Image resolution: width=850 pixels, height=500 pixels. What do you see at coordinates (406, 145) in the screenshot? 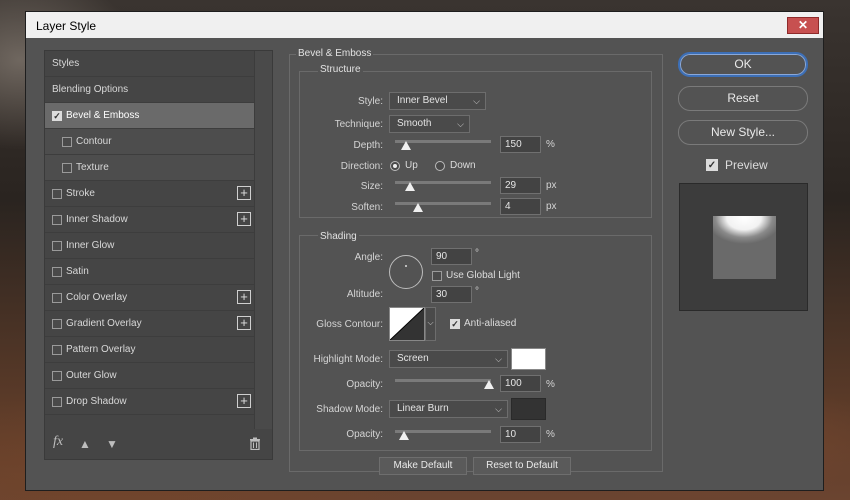
I see `depth-slider-thumb` at bounding box center [406, 145].